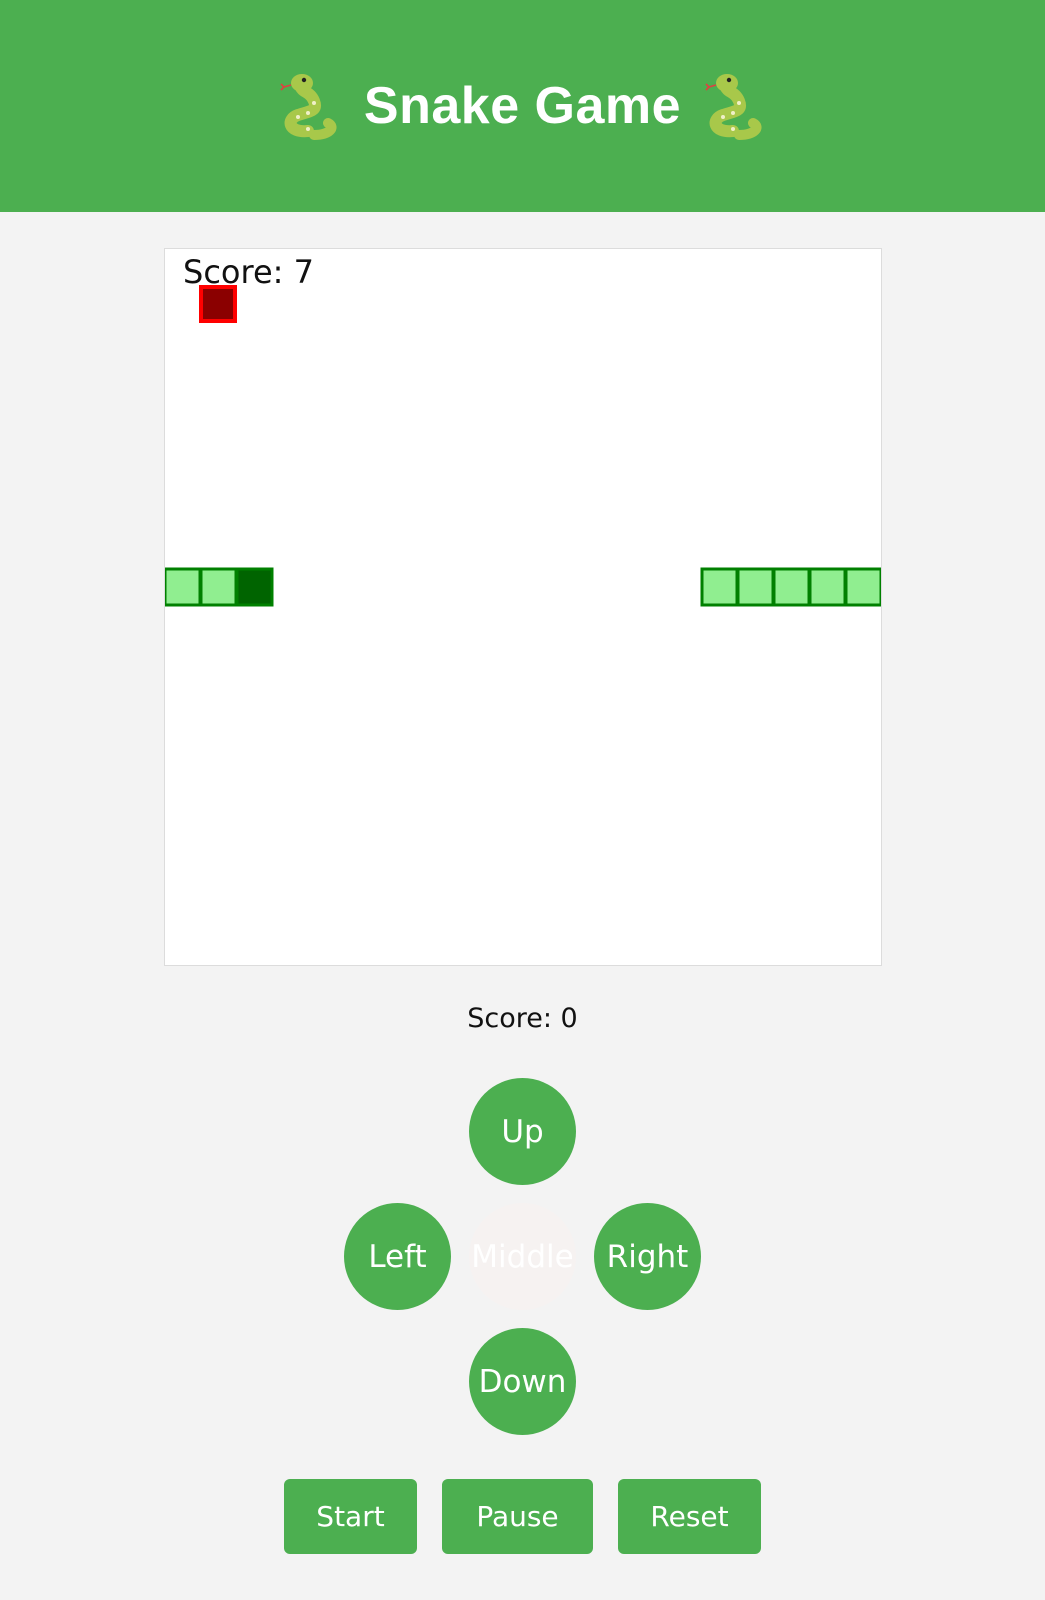  What do you see at coordinates (218, 304) in the screenshot?
I see `food` at bounding box center [218, 304].